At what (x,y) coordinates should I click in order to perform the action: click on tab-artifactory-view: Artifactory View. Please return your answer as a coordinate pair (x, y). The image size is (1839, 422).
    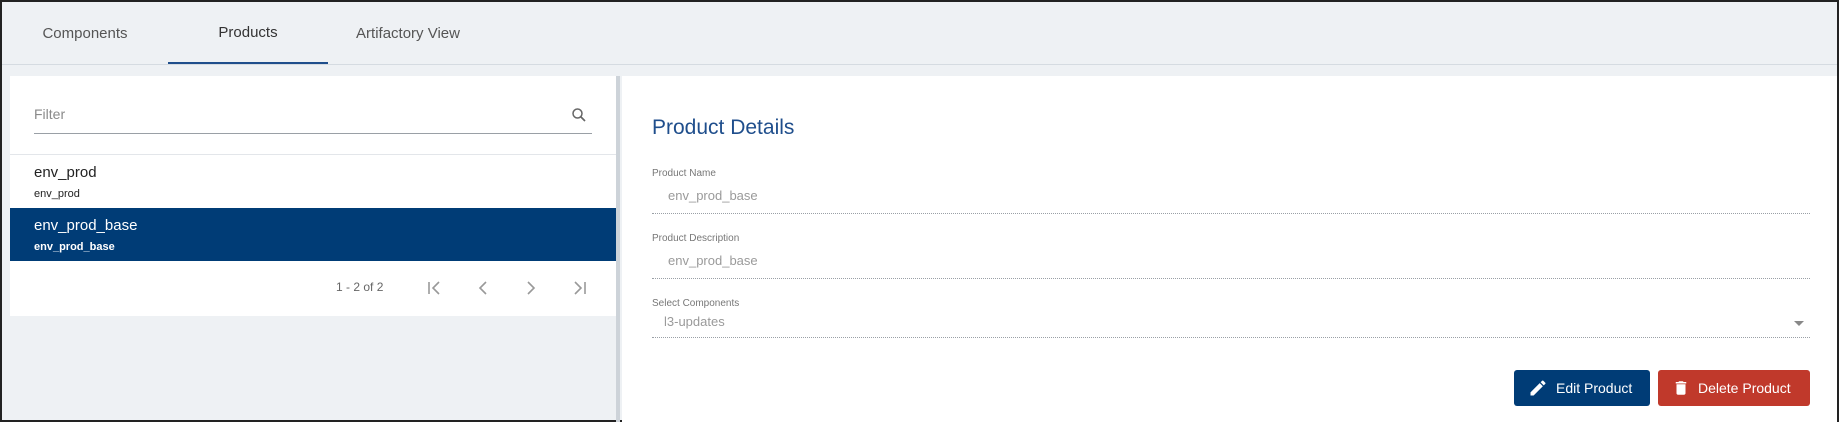
    Looking at the image, I should click on (408, 33).